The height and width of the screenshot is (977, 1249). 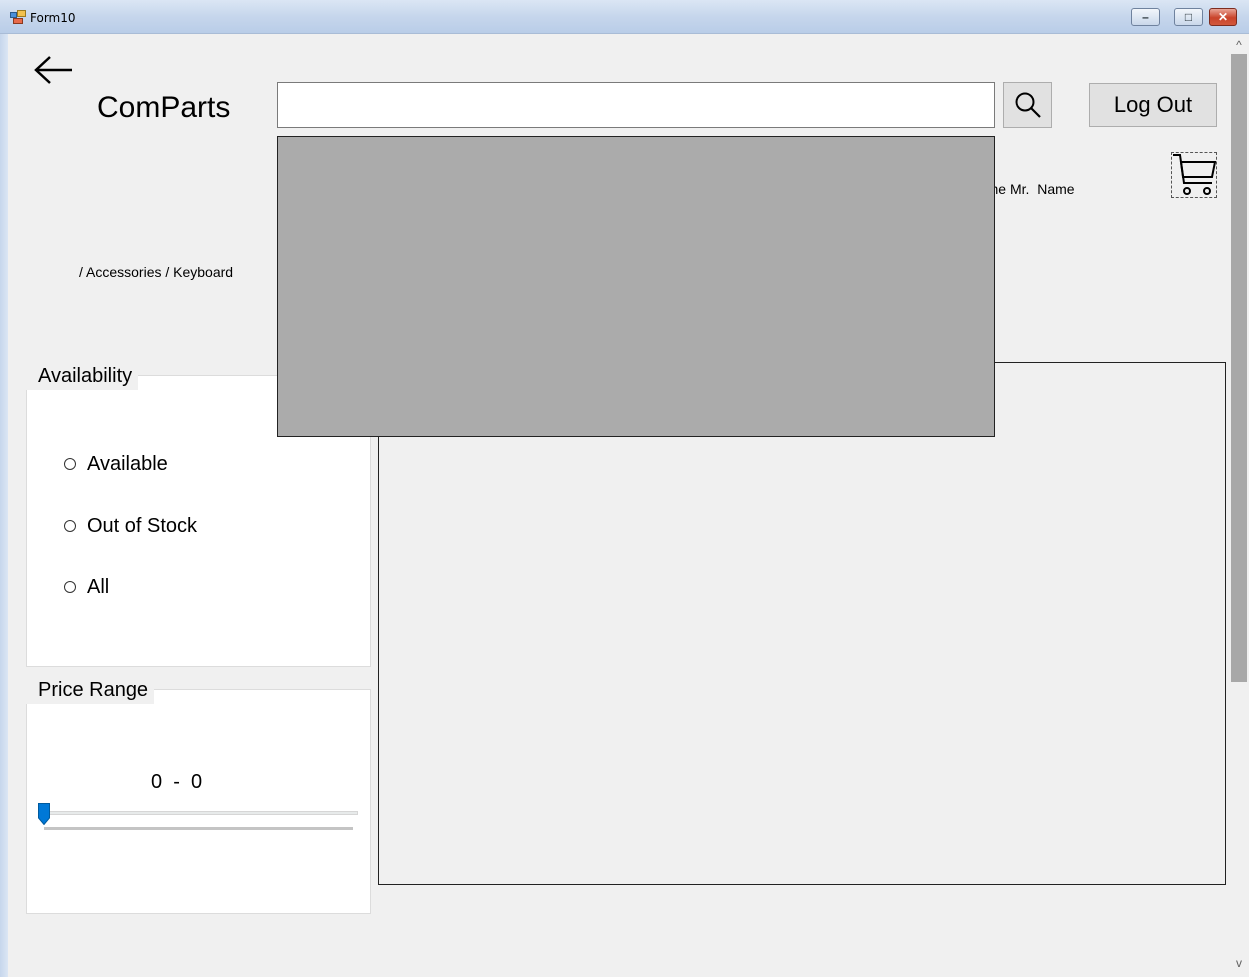 I want to click on minimize-button: –, so click(x=1145, y=17).